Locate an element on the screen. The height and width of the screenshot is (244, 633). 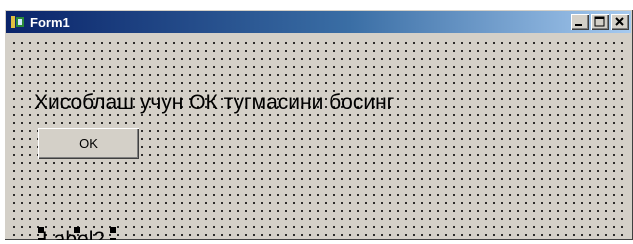
minimize-icon is located at coordinates (578, 25).